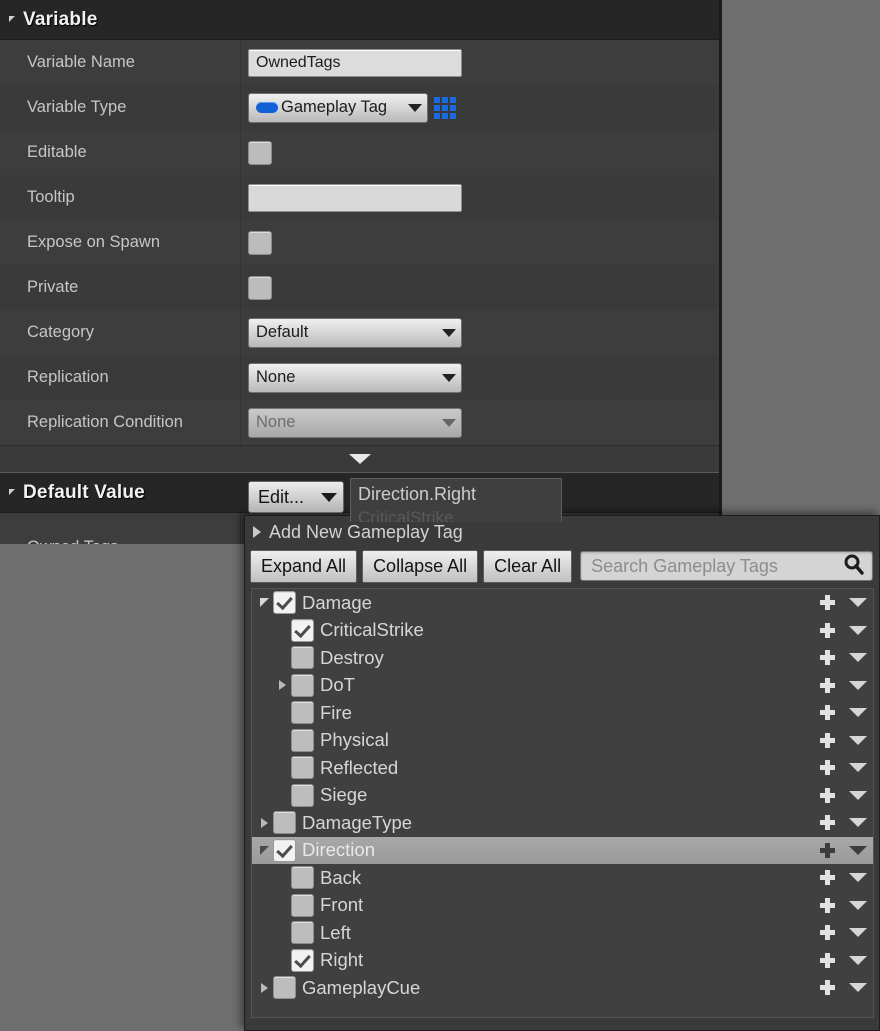 The height and width of the screenshot is (1031, 880). I want to click on tag-tree-row: Right, so click(562, 961).